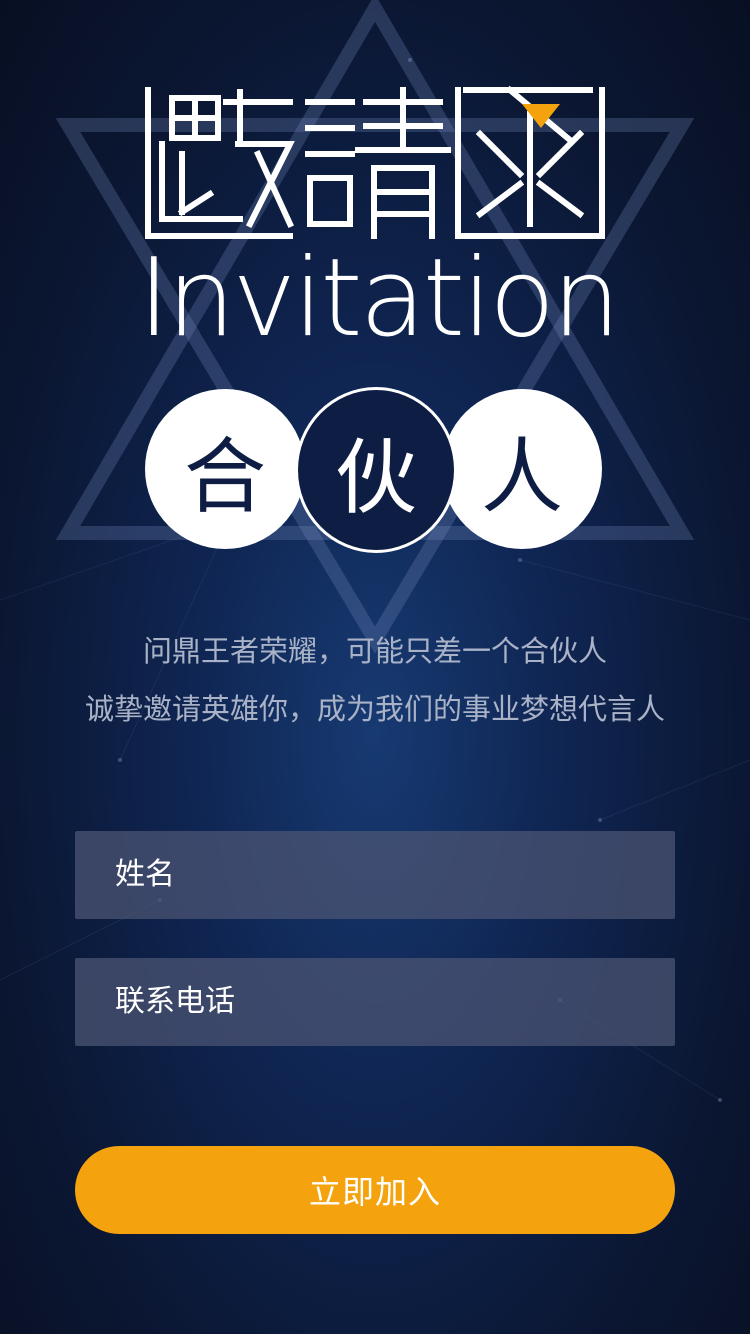 This screenshot has width=750, height=1334. I want to click on phone-input: 联系电话, so click(375, 1002).